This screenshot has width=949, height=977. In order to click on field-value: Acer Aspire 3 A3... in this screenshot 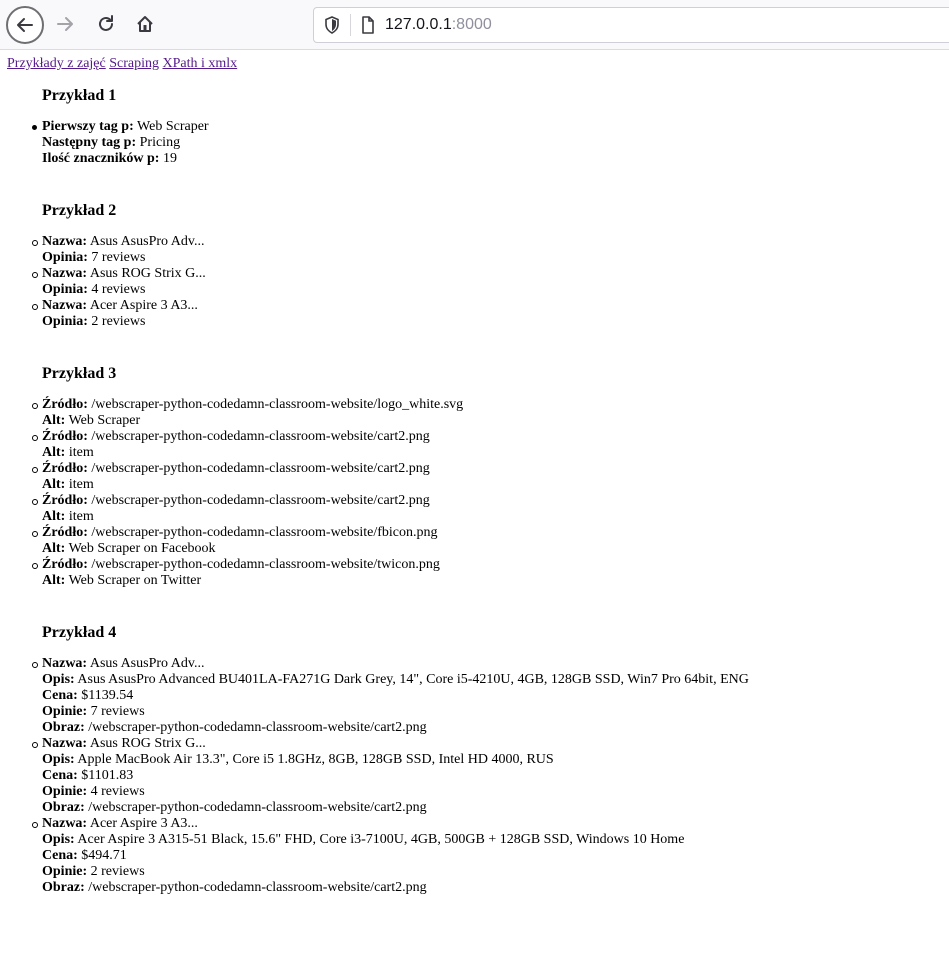, I will do `click(142, 823)`.